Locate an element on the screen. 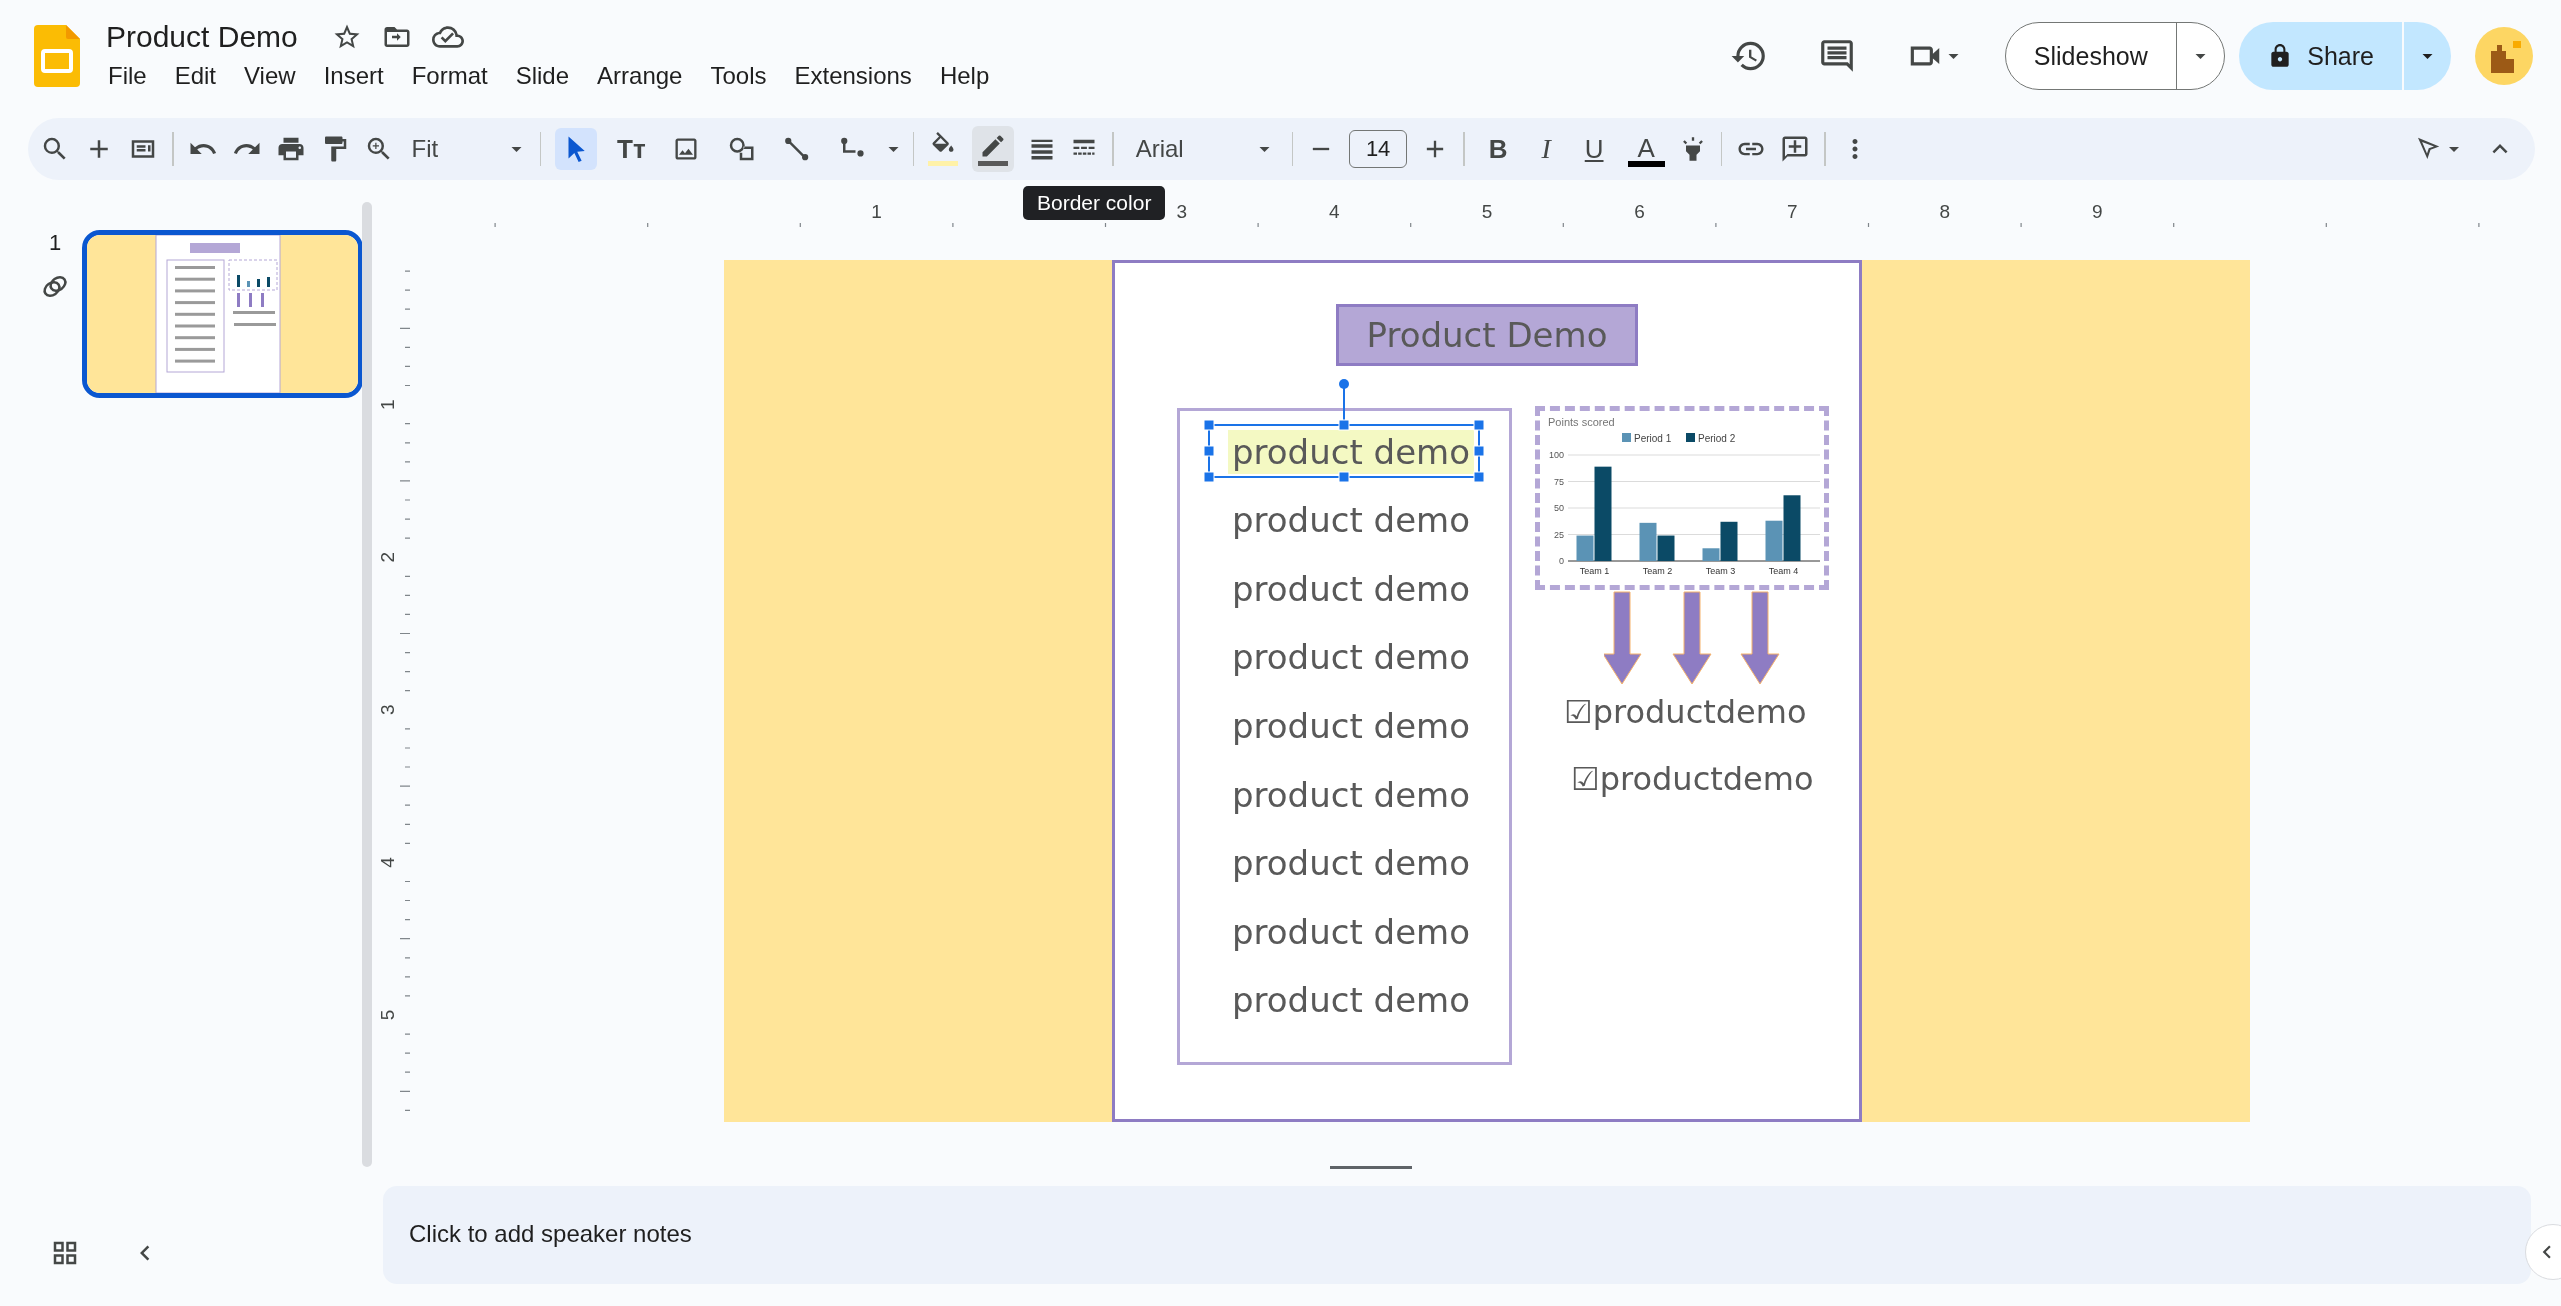  avatar-icon is located at coordinates (2504, 56).